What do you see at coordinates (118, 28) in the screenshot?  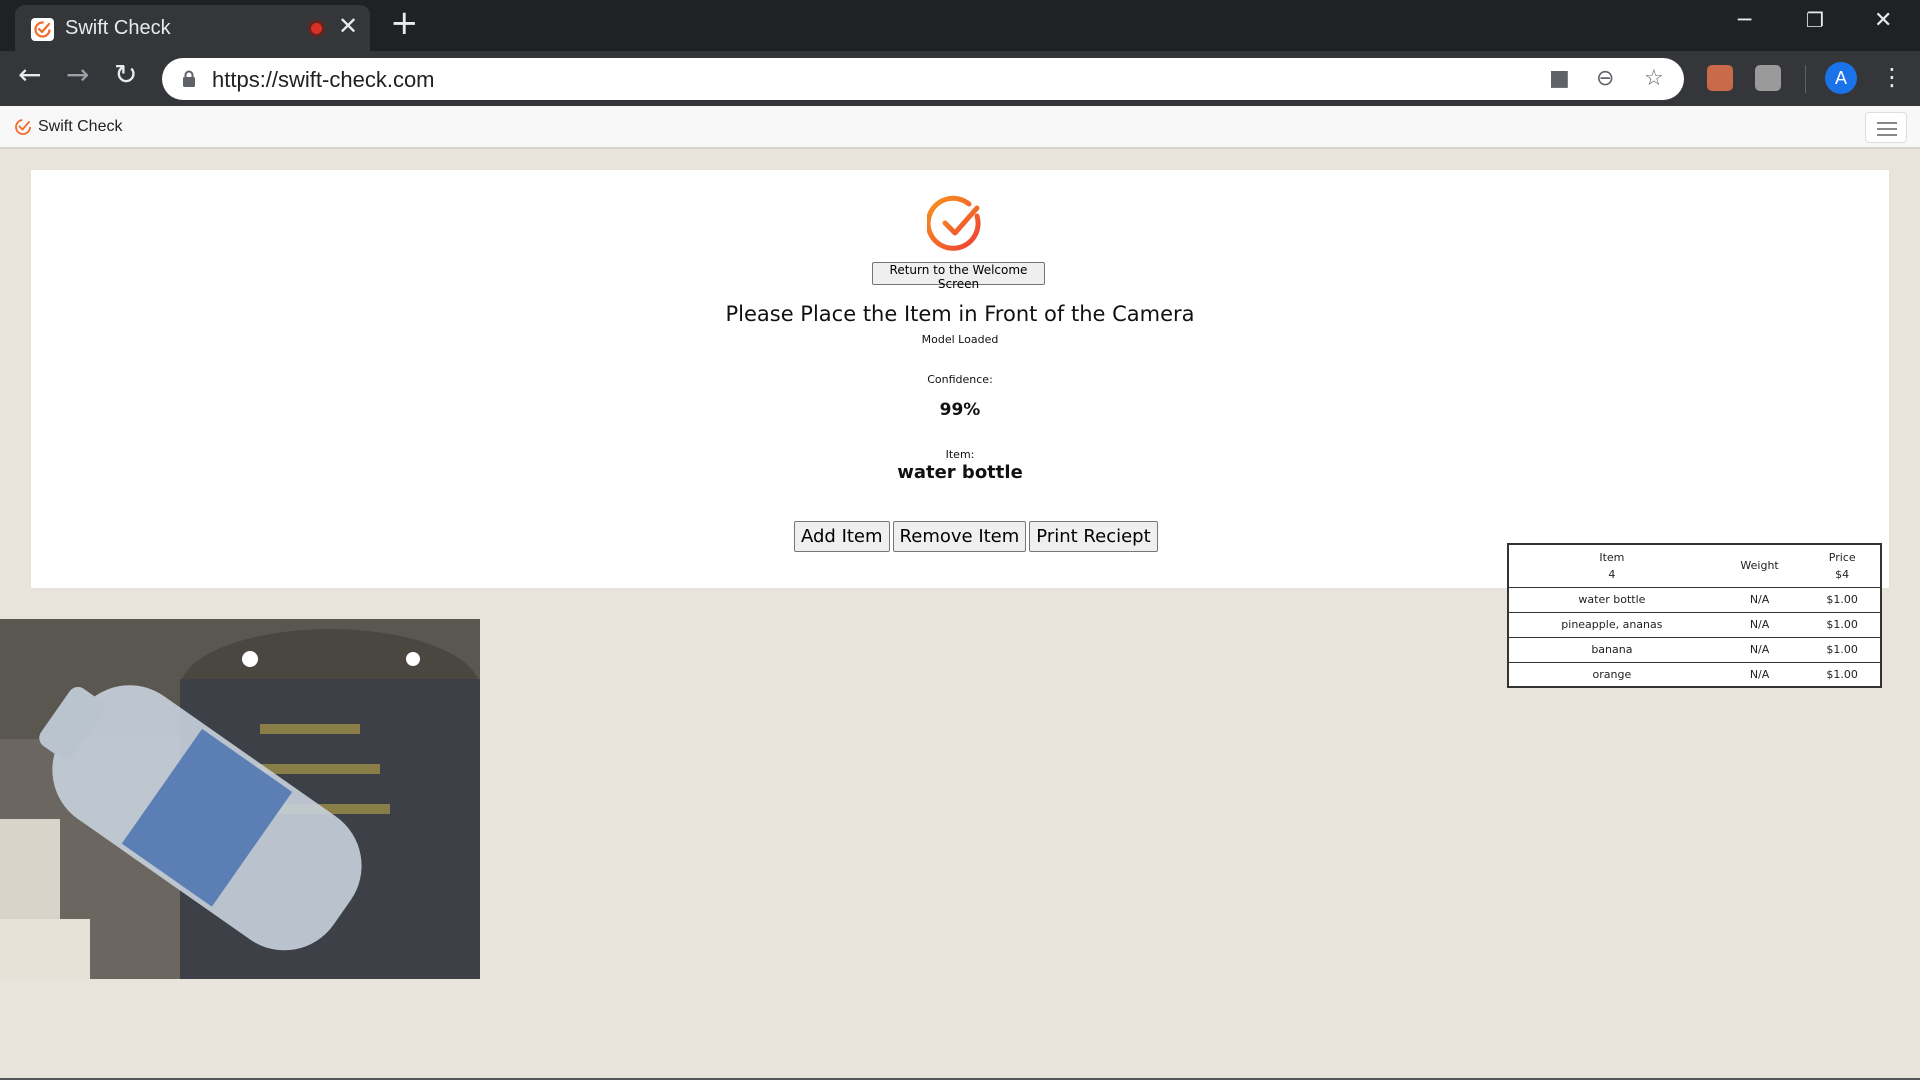 I see `tab-title: Swift Check` at bounding box center [118, 28].